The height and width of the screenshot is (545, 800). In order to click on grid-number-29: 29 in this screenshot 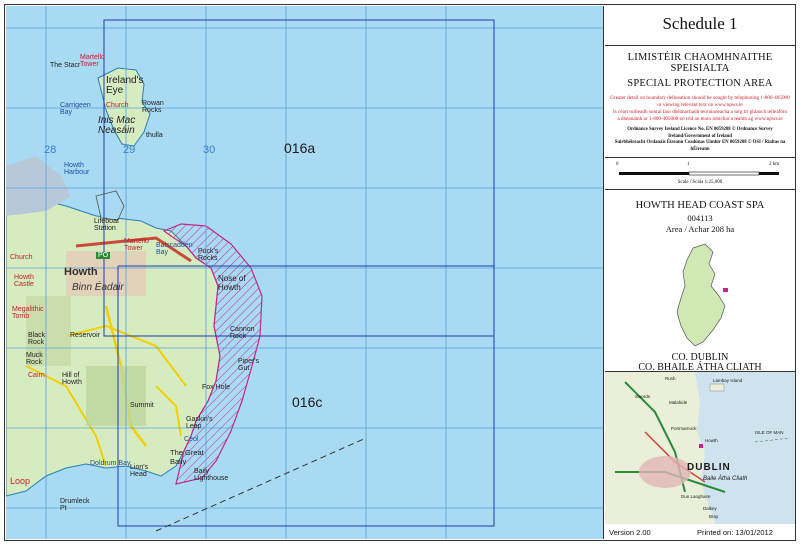, I will do `click(129, 150)`.